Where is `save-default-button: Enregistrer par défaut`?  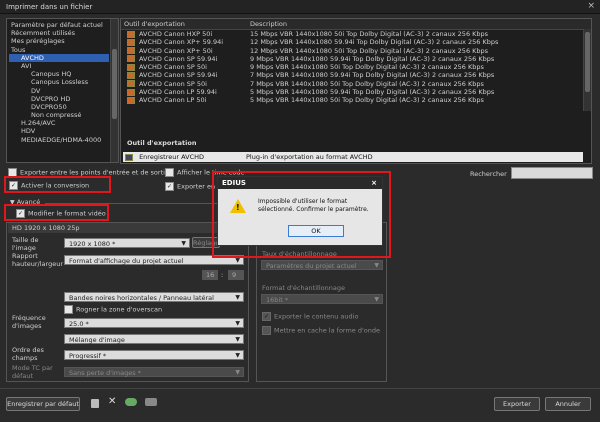 save-default-button: Enregistrer par défaut is located at coordinates (43, 404).